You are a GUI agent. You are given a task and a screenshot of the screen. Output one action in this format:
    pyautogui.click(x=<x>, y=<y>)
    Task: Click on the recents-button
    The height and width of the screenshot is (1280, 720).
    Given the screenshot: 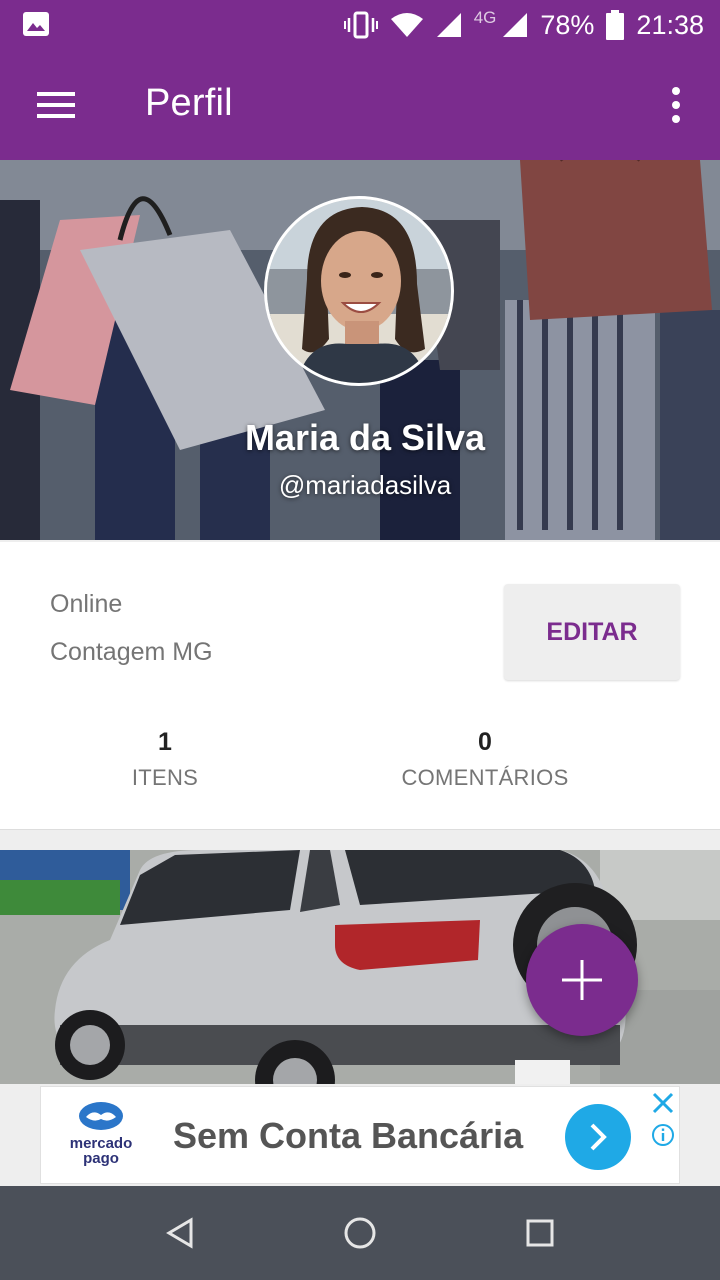 What is the action you would take?
    pyautogui.click(x=540, y=1233)
    